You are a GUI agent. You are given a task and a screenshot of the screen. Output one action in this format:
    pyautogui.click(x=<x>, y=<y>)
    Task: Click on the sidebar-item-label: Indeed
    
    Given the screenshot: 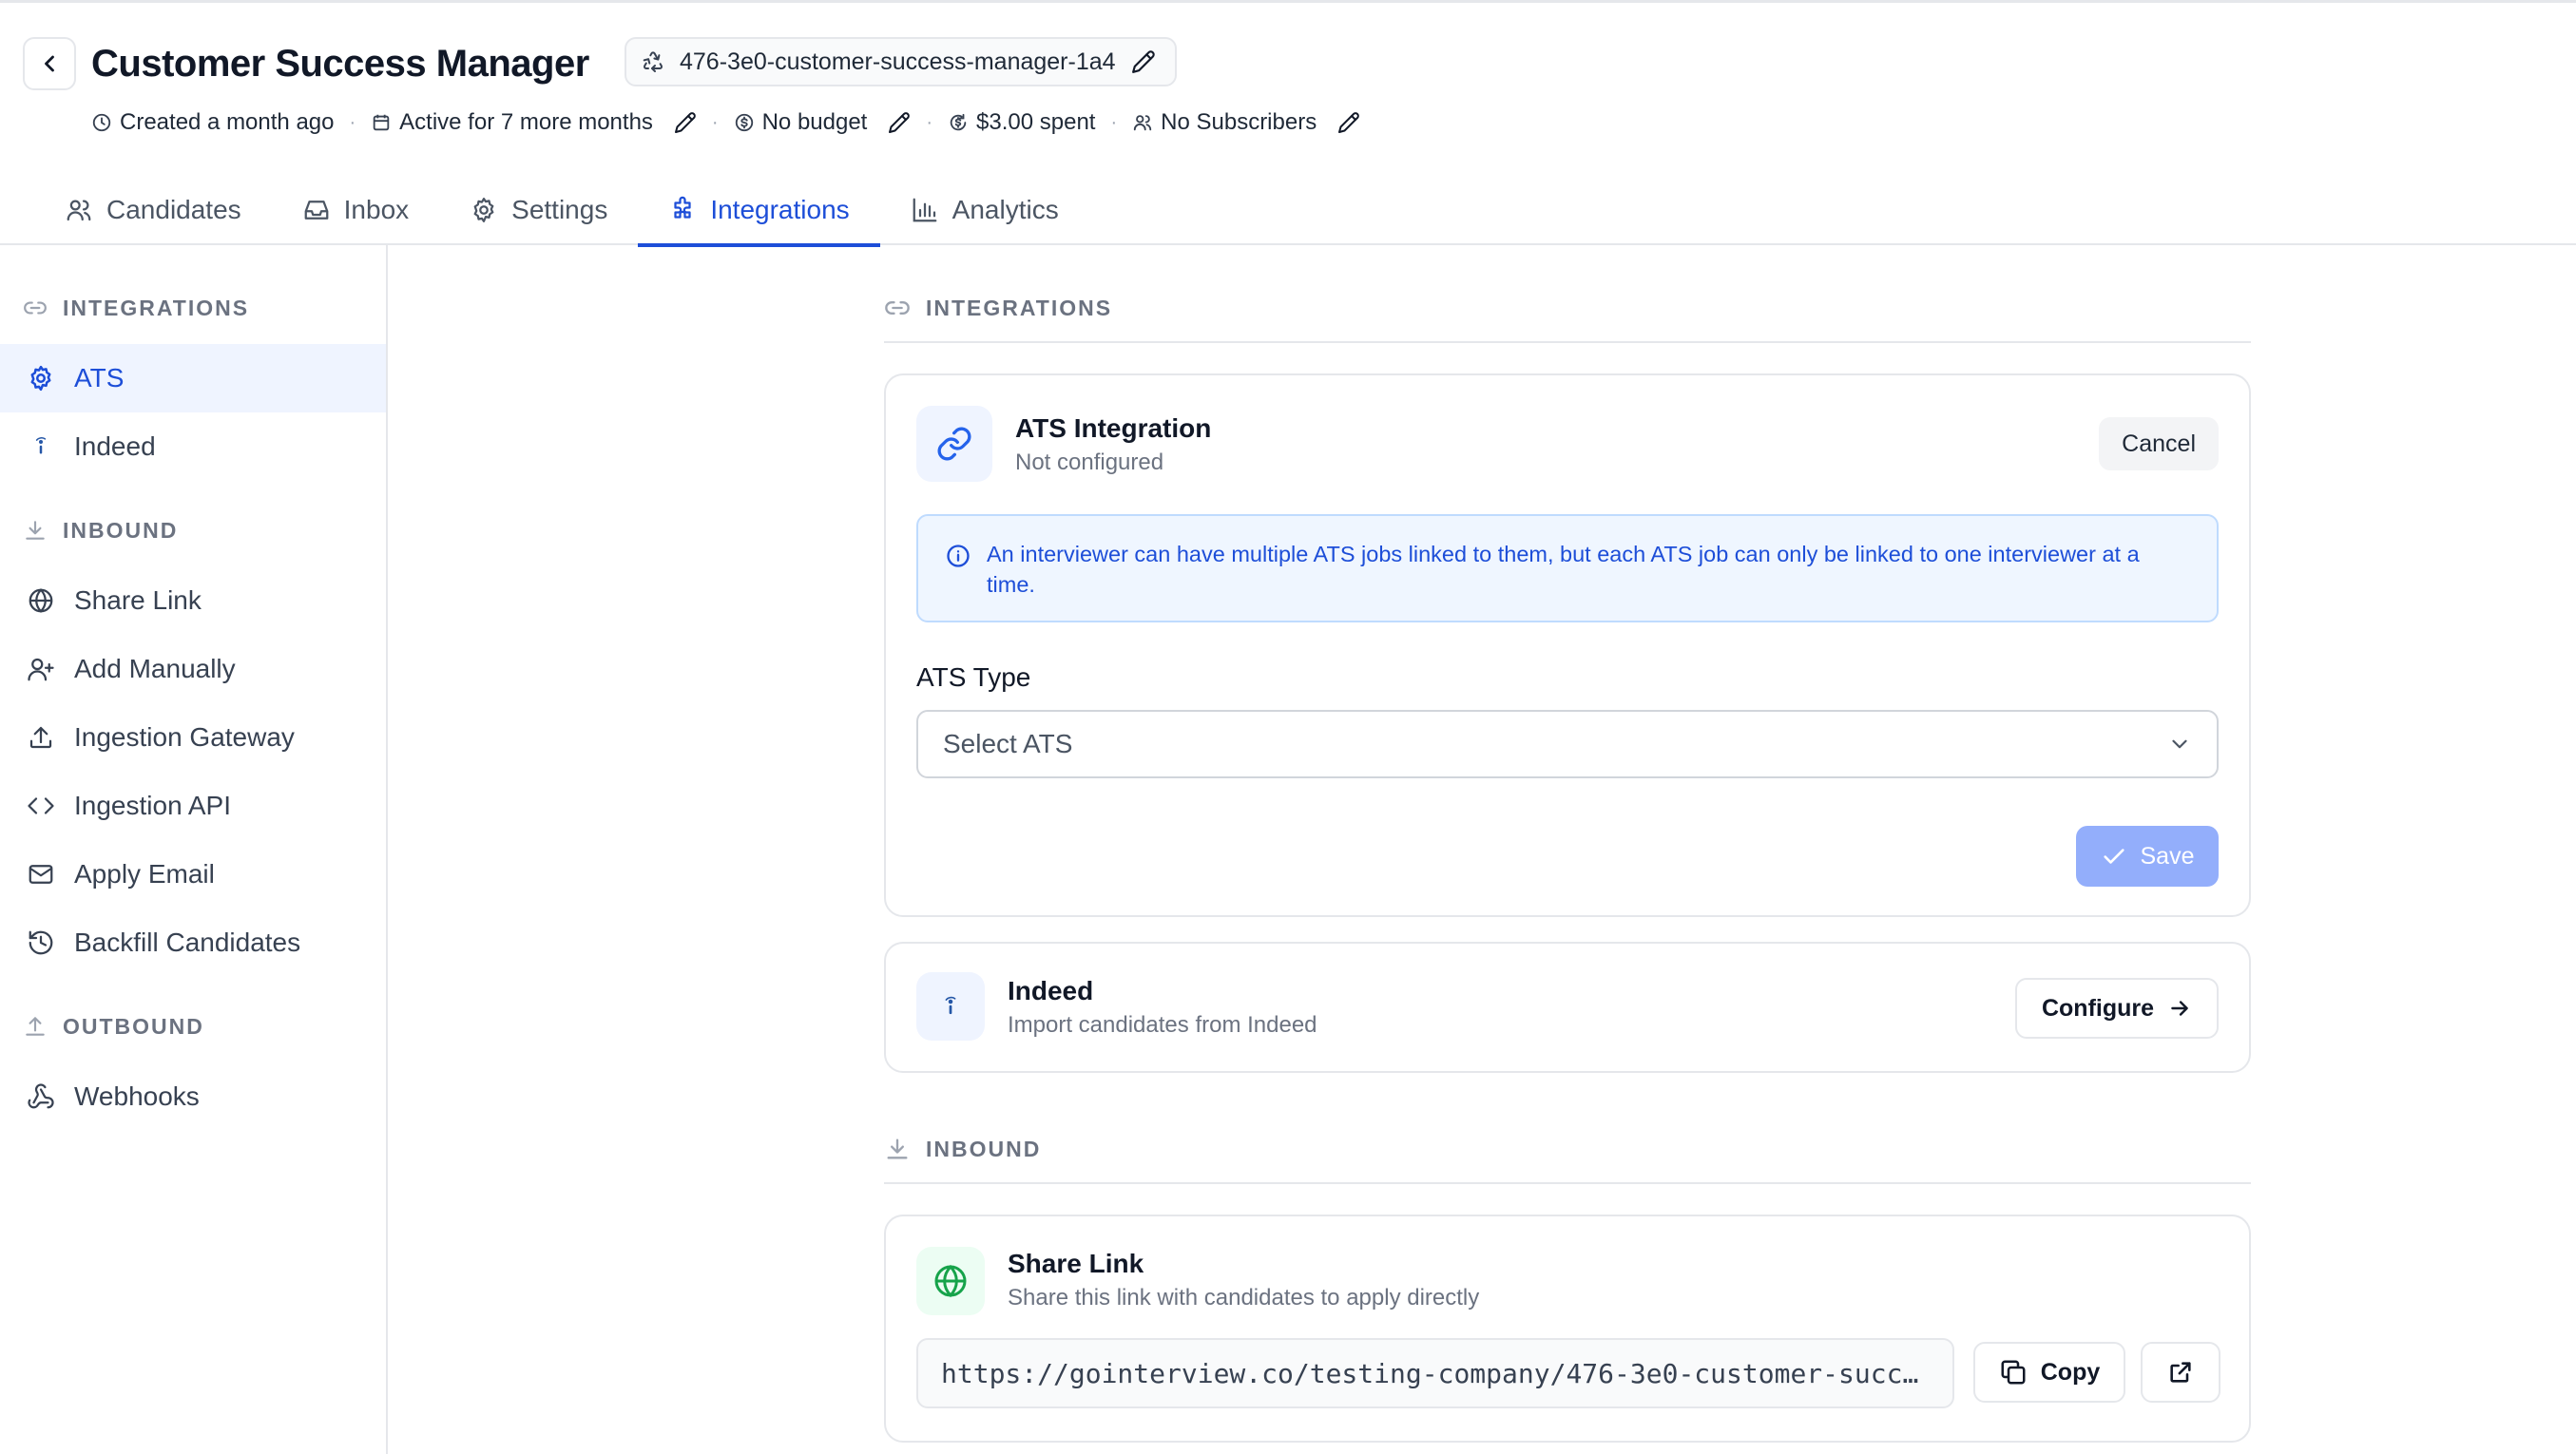 What is the action you would take?
    pyautogui.click(x=115, y=446)
    